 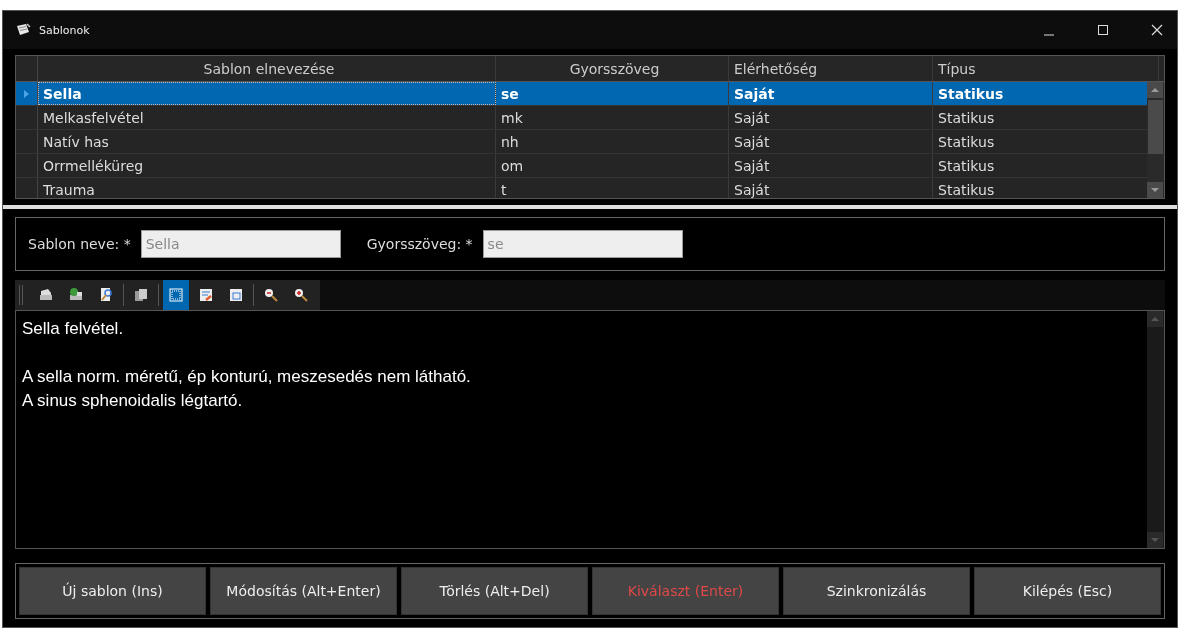 What do you see at coordinates (419, 244) in the screenshot?
I see `field-label: Gyorsszöveg: *` at bounding box center [419, 244].